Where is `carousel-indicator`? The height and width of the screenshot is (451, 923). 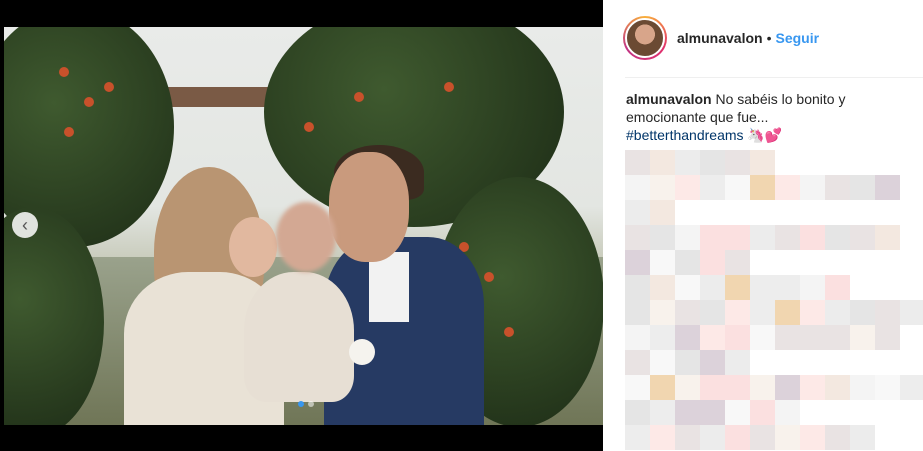
carousel-indicator is located at coordinates (306, 404).